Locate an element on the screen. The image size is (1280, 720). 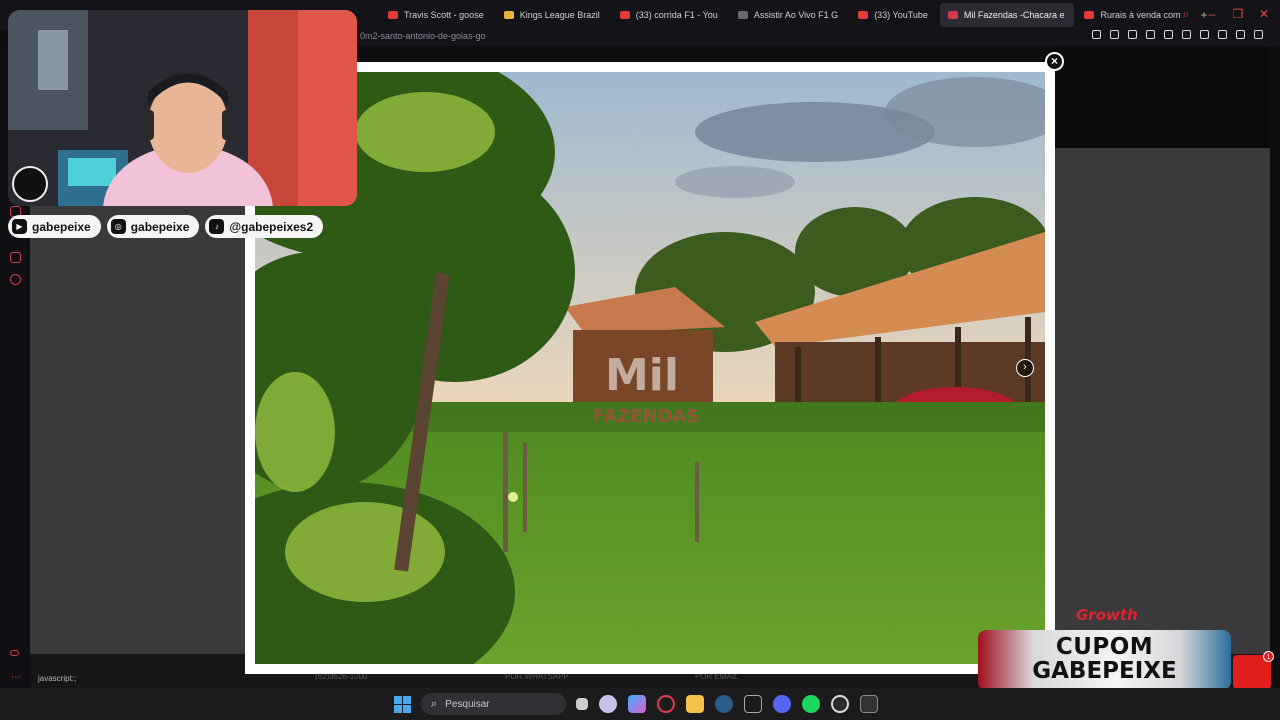
taskbar-search: ⌕ Pesquisar is located at coordinates (493, 704).